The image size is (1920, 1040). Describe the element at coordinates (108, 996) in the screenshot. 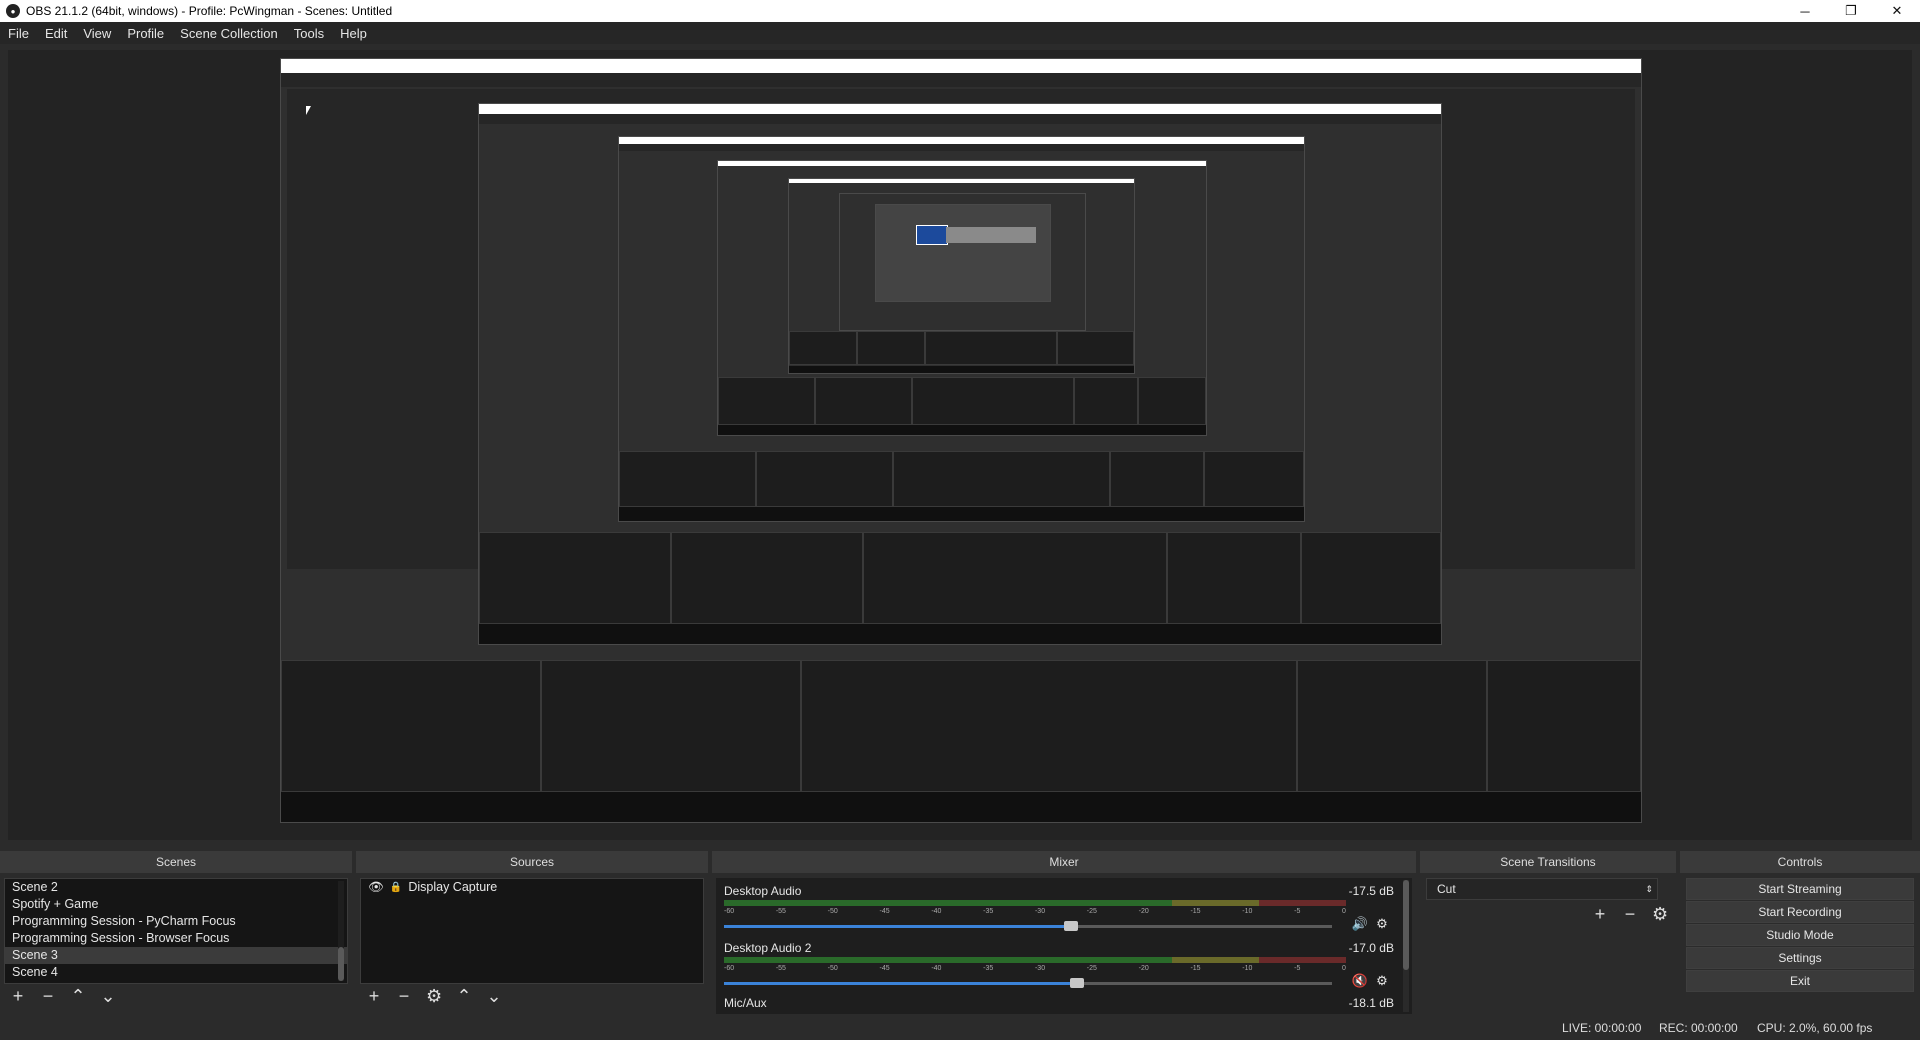

I see `move-scene-down-icon: ⌄` at that location.